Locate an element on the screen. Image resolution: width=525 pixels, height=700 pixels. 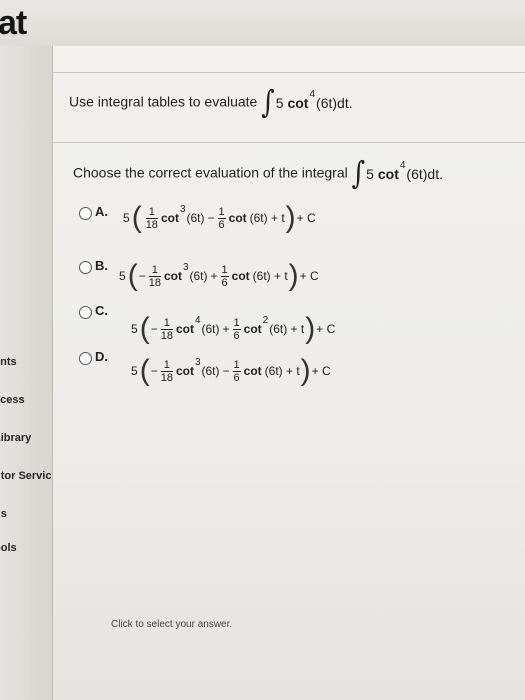
choice-letter: B. is located at coordinates (101, 265).